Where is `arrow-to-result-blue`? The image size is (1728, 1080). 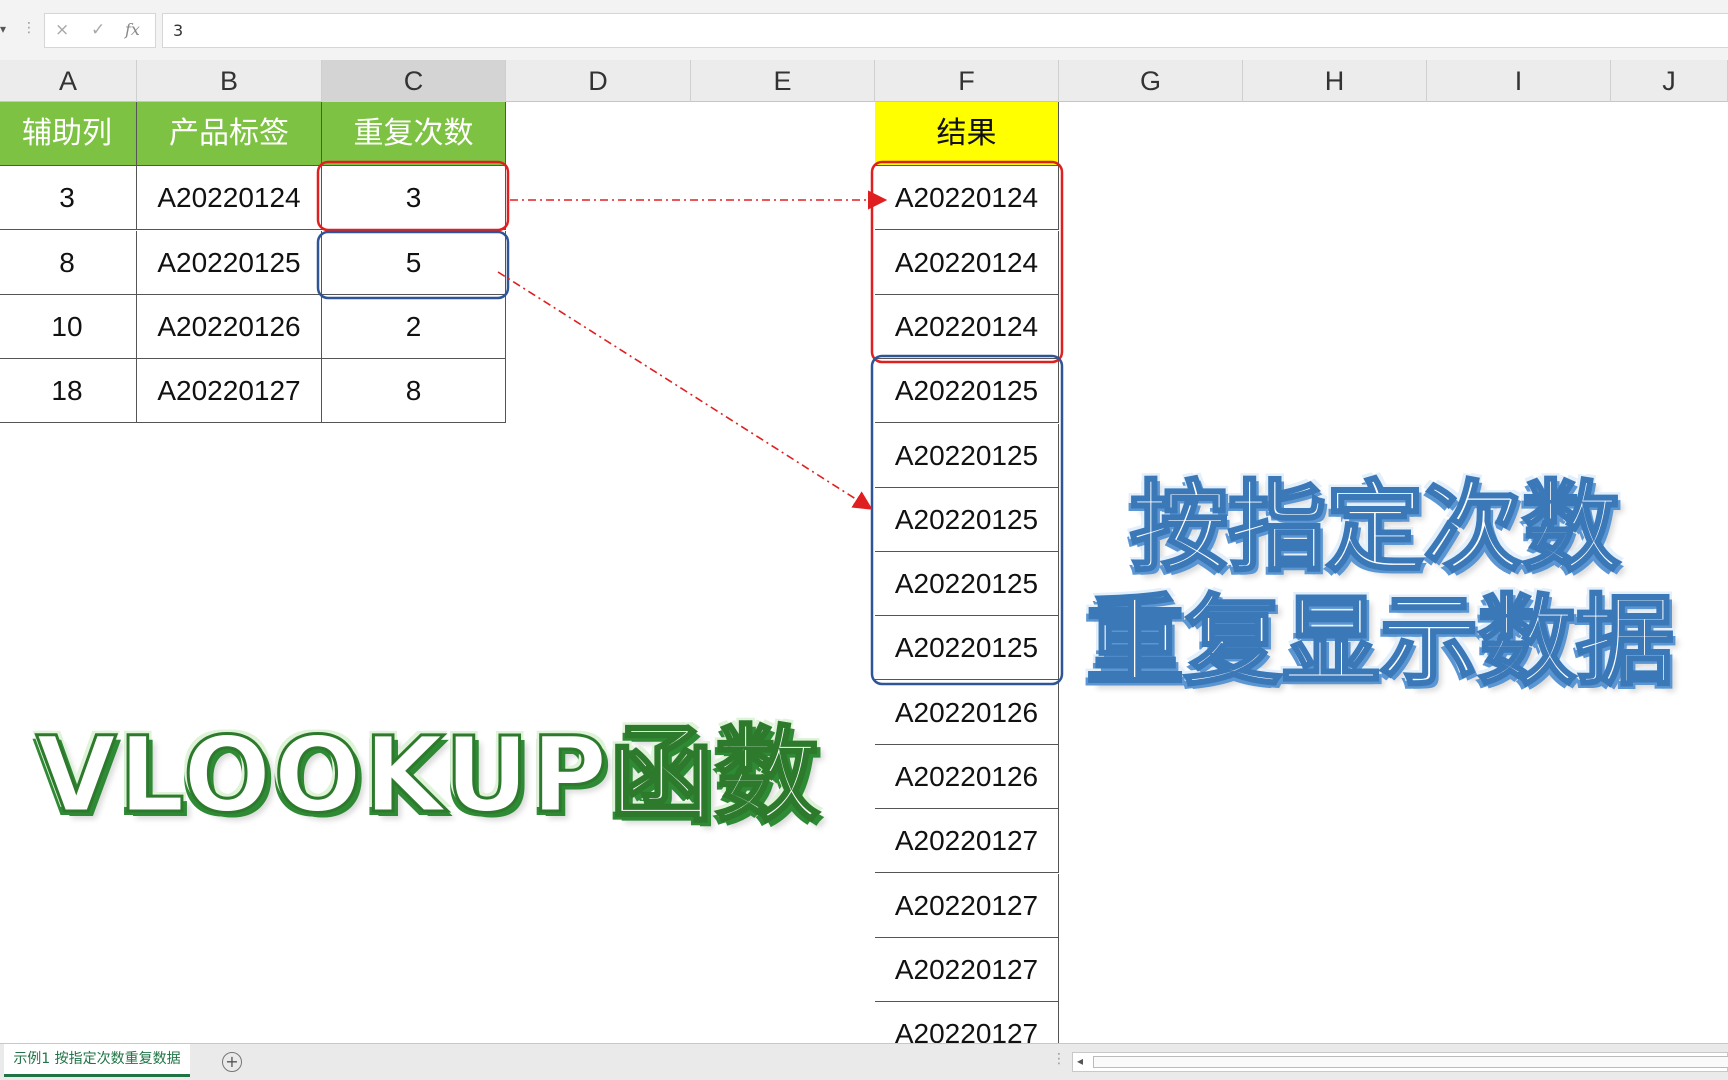
arrow-to-result-blue is located at coordinates (685, 390).